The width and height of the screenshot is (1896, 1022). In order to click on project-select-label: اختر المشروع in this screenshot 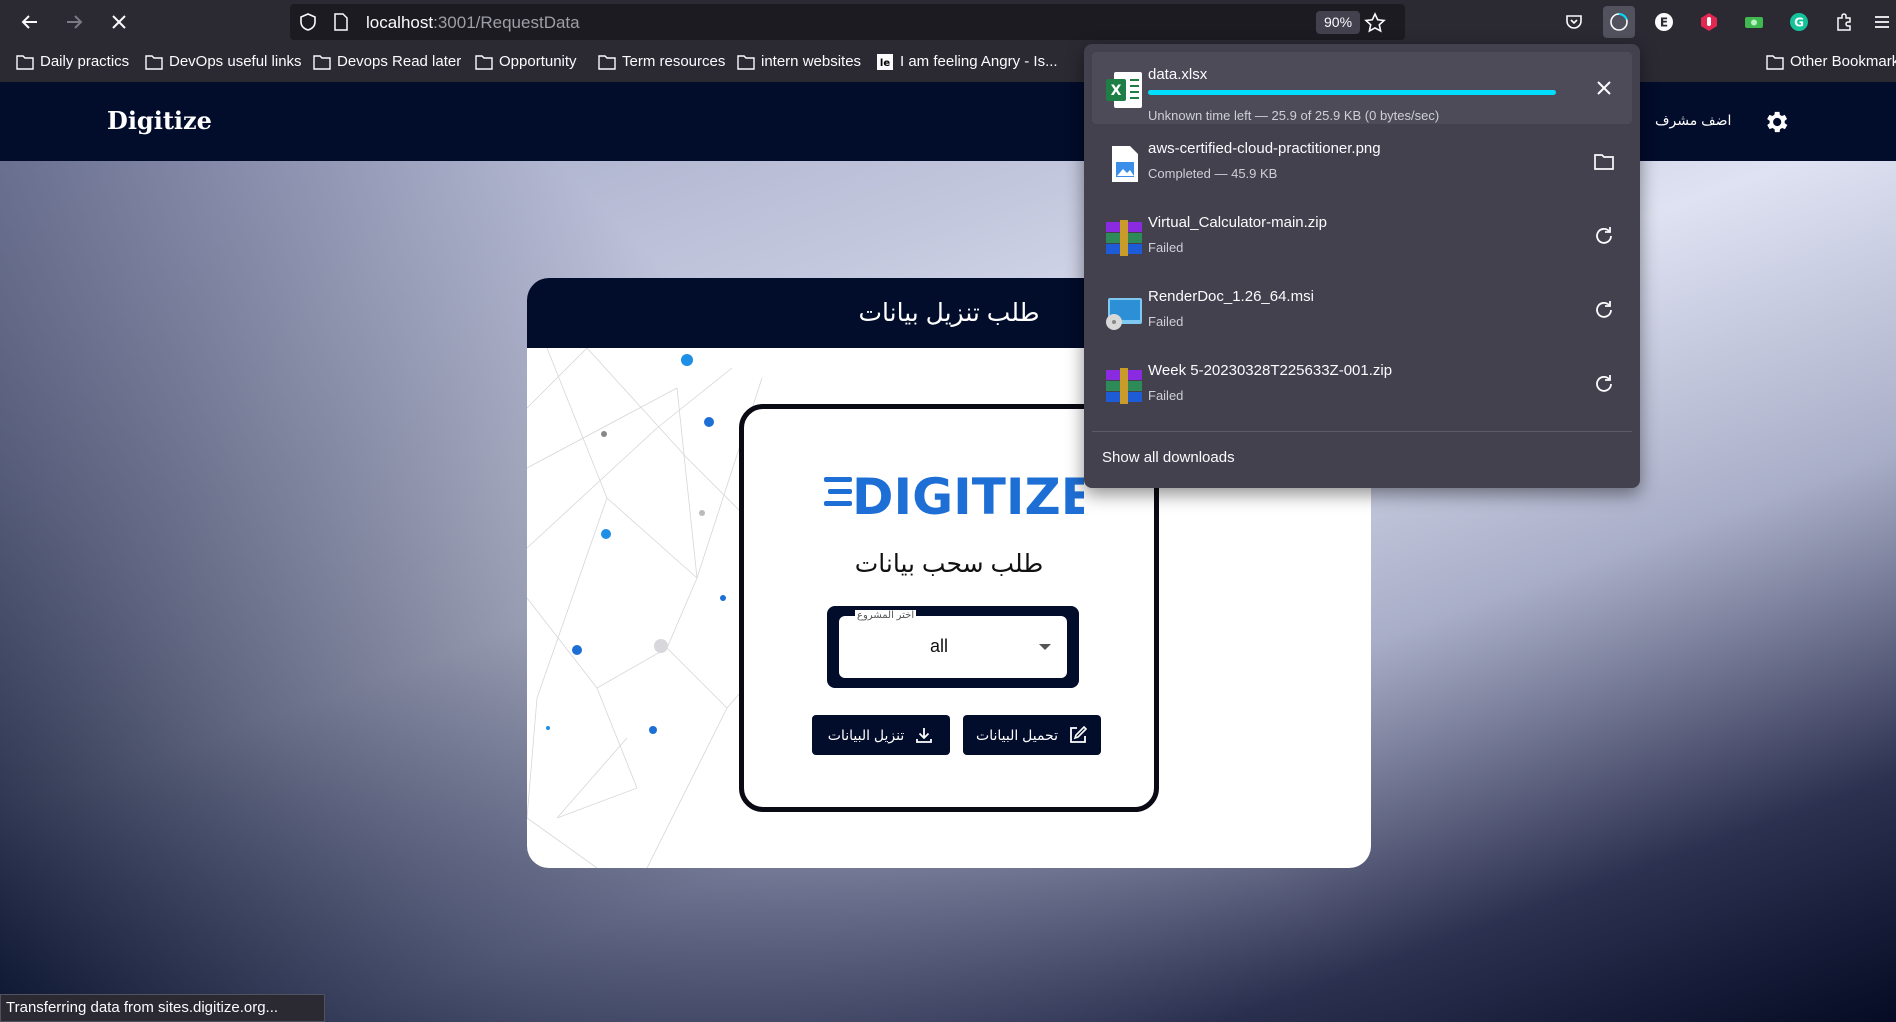, I will do `click(886, 615)`.